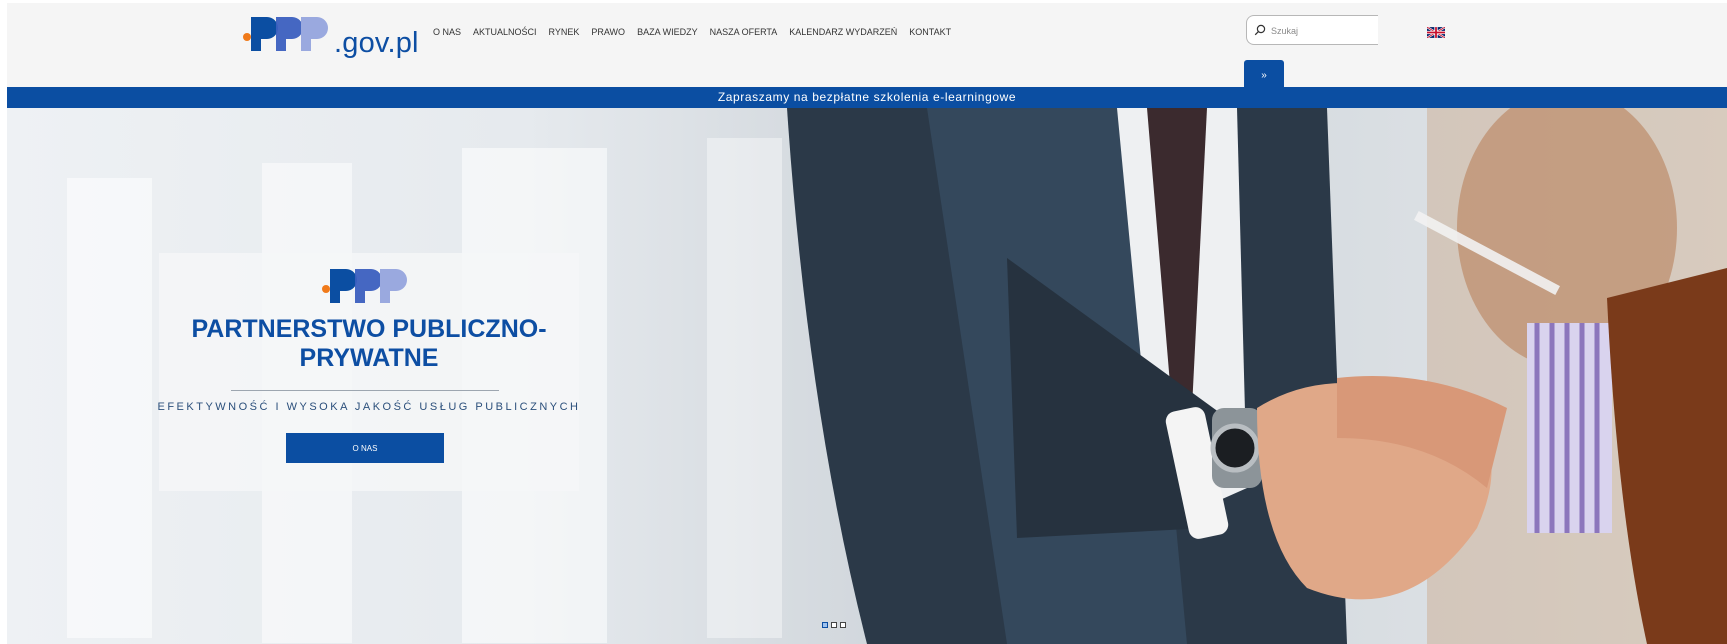  Describe the element at coordinates (1321, 31) in the screenshot. I see `search-input` at that location.